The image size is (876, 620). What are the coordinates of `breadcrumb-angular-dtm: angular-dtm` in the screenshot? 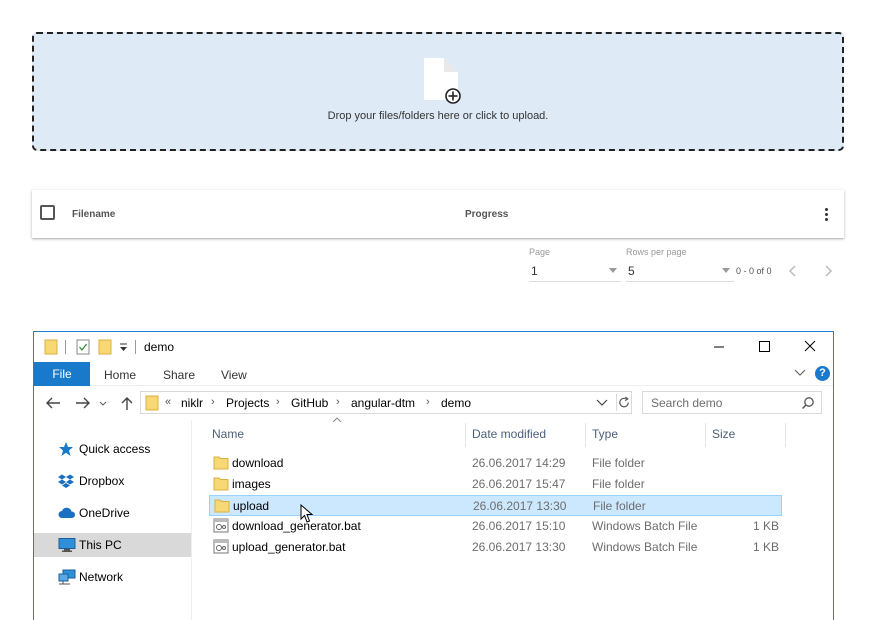 It's located at (383, 403).